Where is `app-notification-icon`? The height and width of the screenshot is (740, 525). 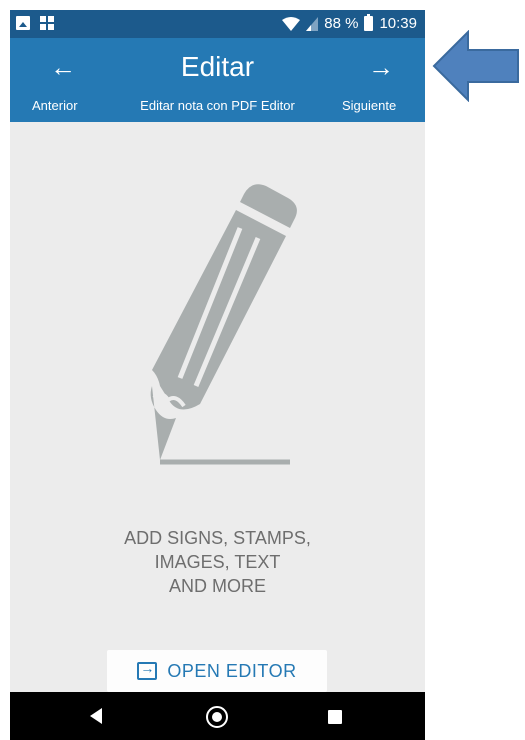 app-notification-icon is located at coordinates (47, 23).